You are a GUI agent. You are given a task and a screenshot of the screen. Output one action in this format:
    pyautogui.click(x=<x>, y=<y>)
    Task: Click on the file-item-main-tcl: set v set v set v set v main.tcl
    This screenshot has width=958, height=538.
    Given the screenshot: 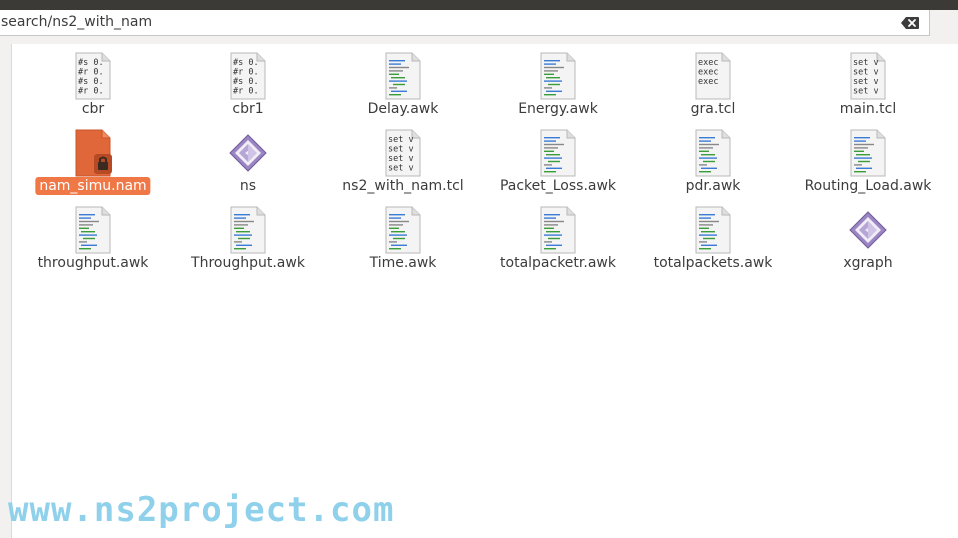 What is the action you would take?
    pyautogui.click(x=868, y=80)
    